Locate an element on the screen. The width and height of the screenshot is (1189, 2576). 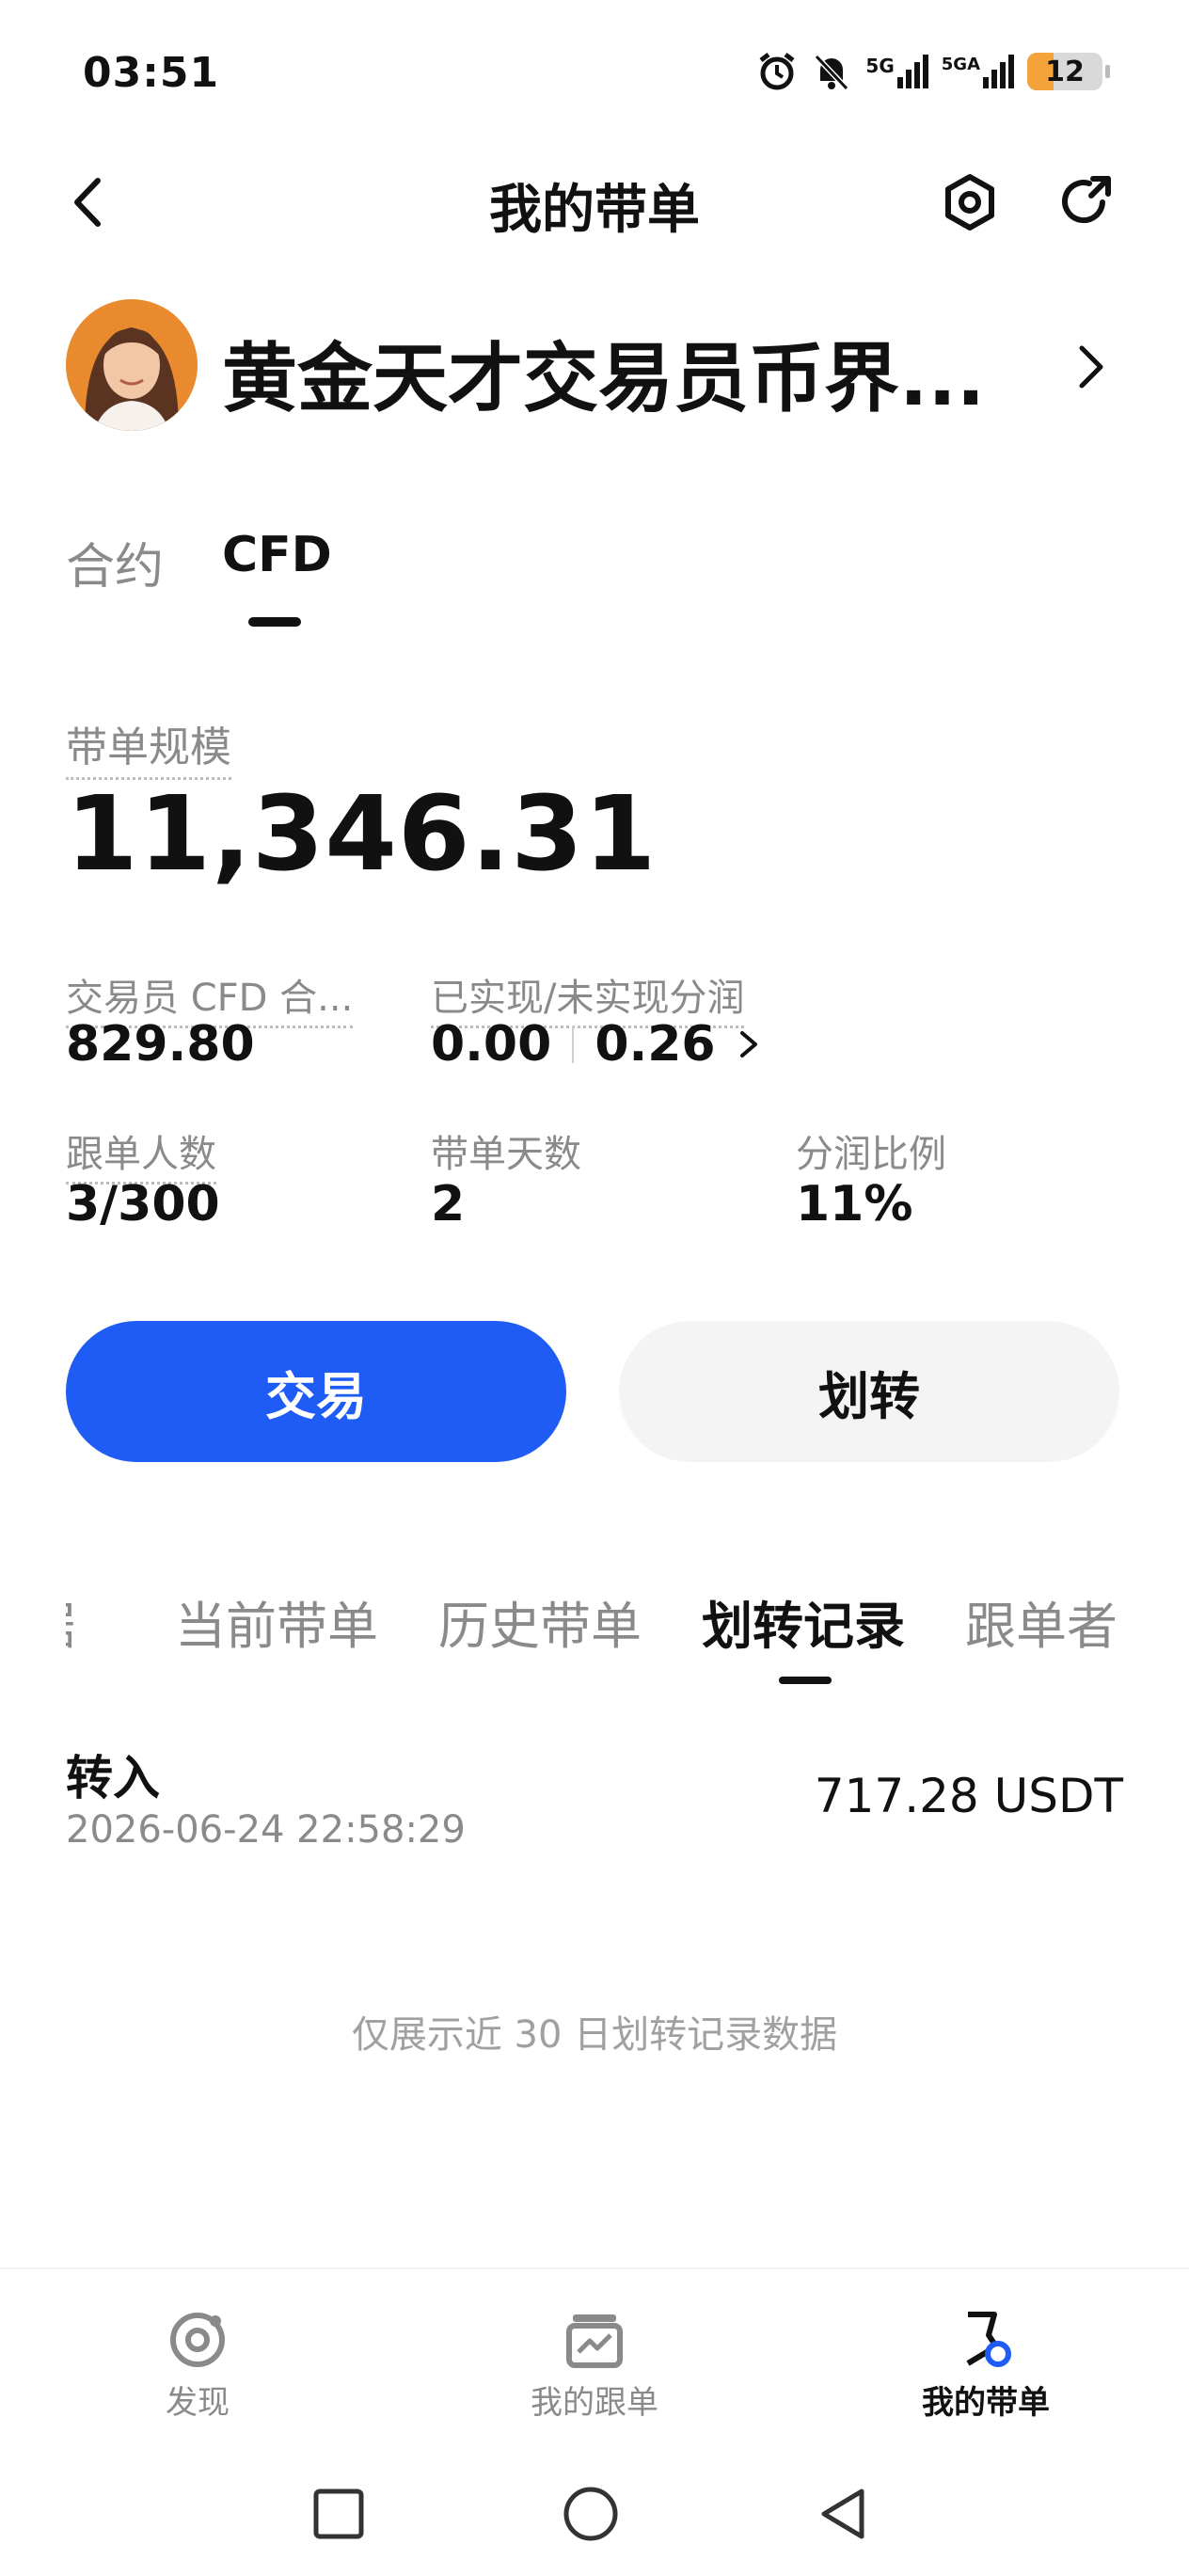
discover-icon is located at coordinates (197, 2340).